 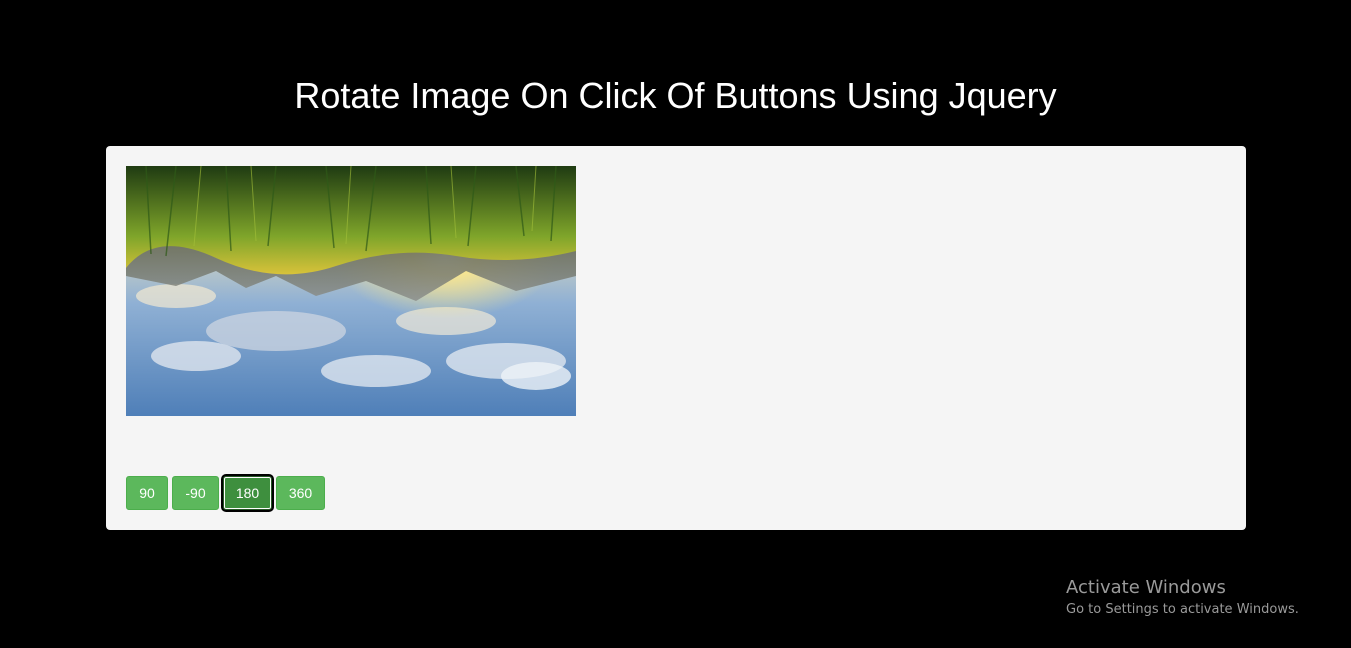 I want to click on rotate-90-button: 90, so click(x=147, y=493).